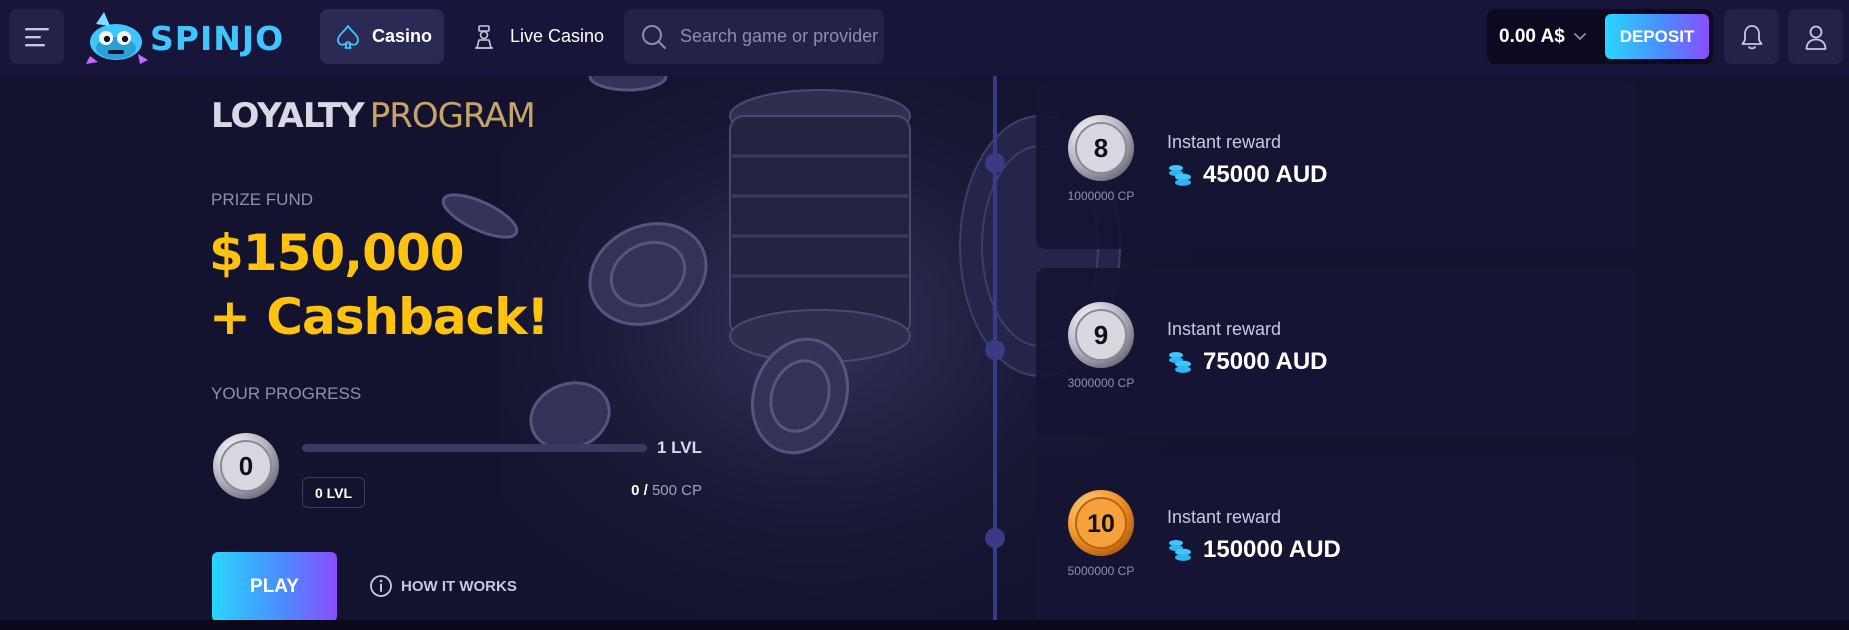 The image size is (1849, 630). What do you see at coordinates (484, 36) in the screenshot?
I see `dealer-icon` at bounding box center [484, 36].